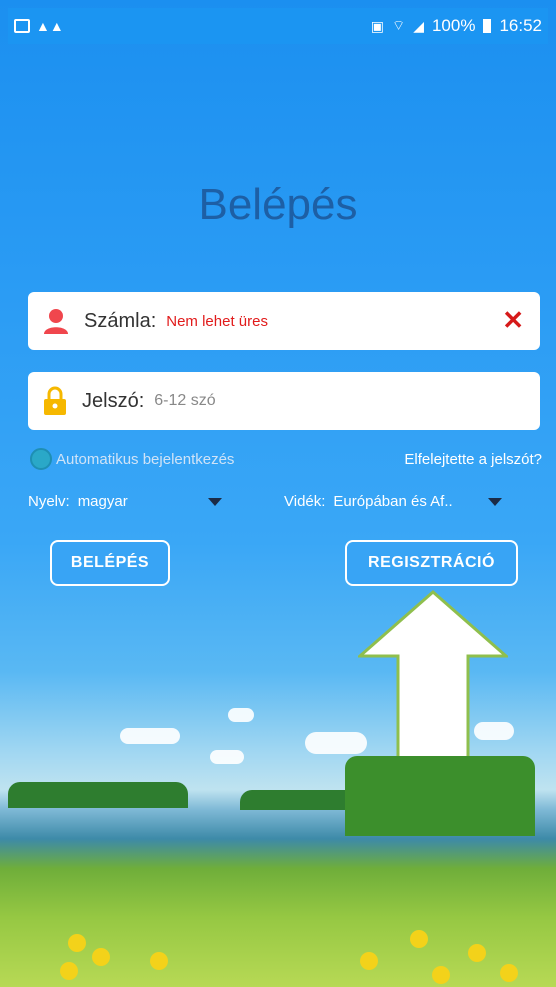 This screenshot has height=987, width=556. I want to click on auto-login-radio, so click(41, 459).